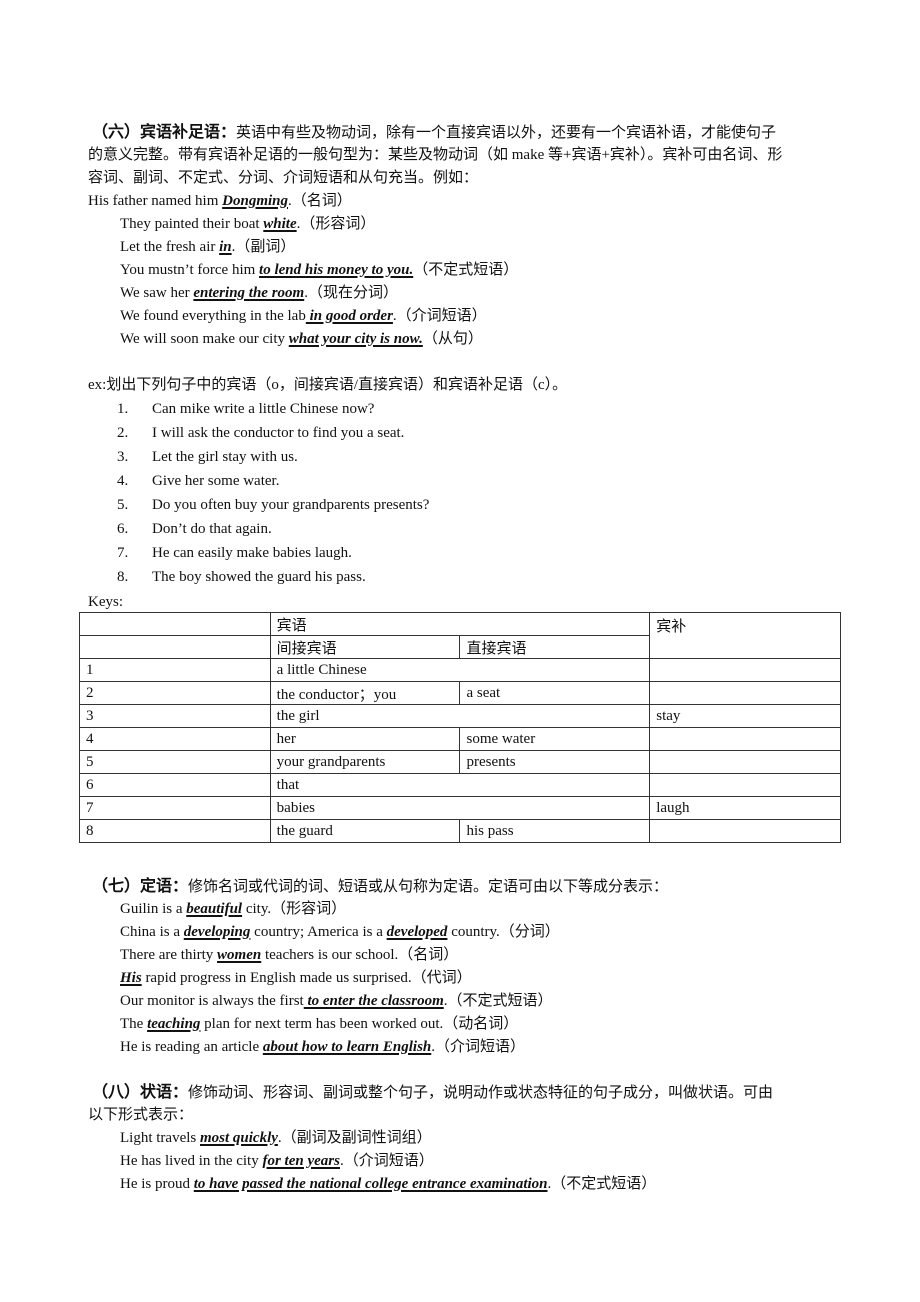 The height and width of the screenshot is (1302, 920). What do you see at coordinates (160, 1138) in the screenshot?
I see `example-text: Light travels` at bounding box center [160, 1138].